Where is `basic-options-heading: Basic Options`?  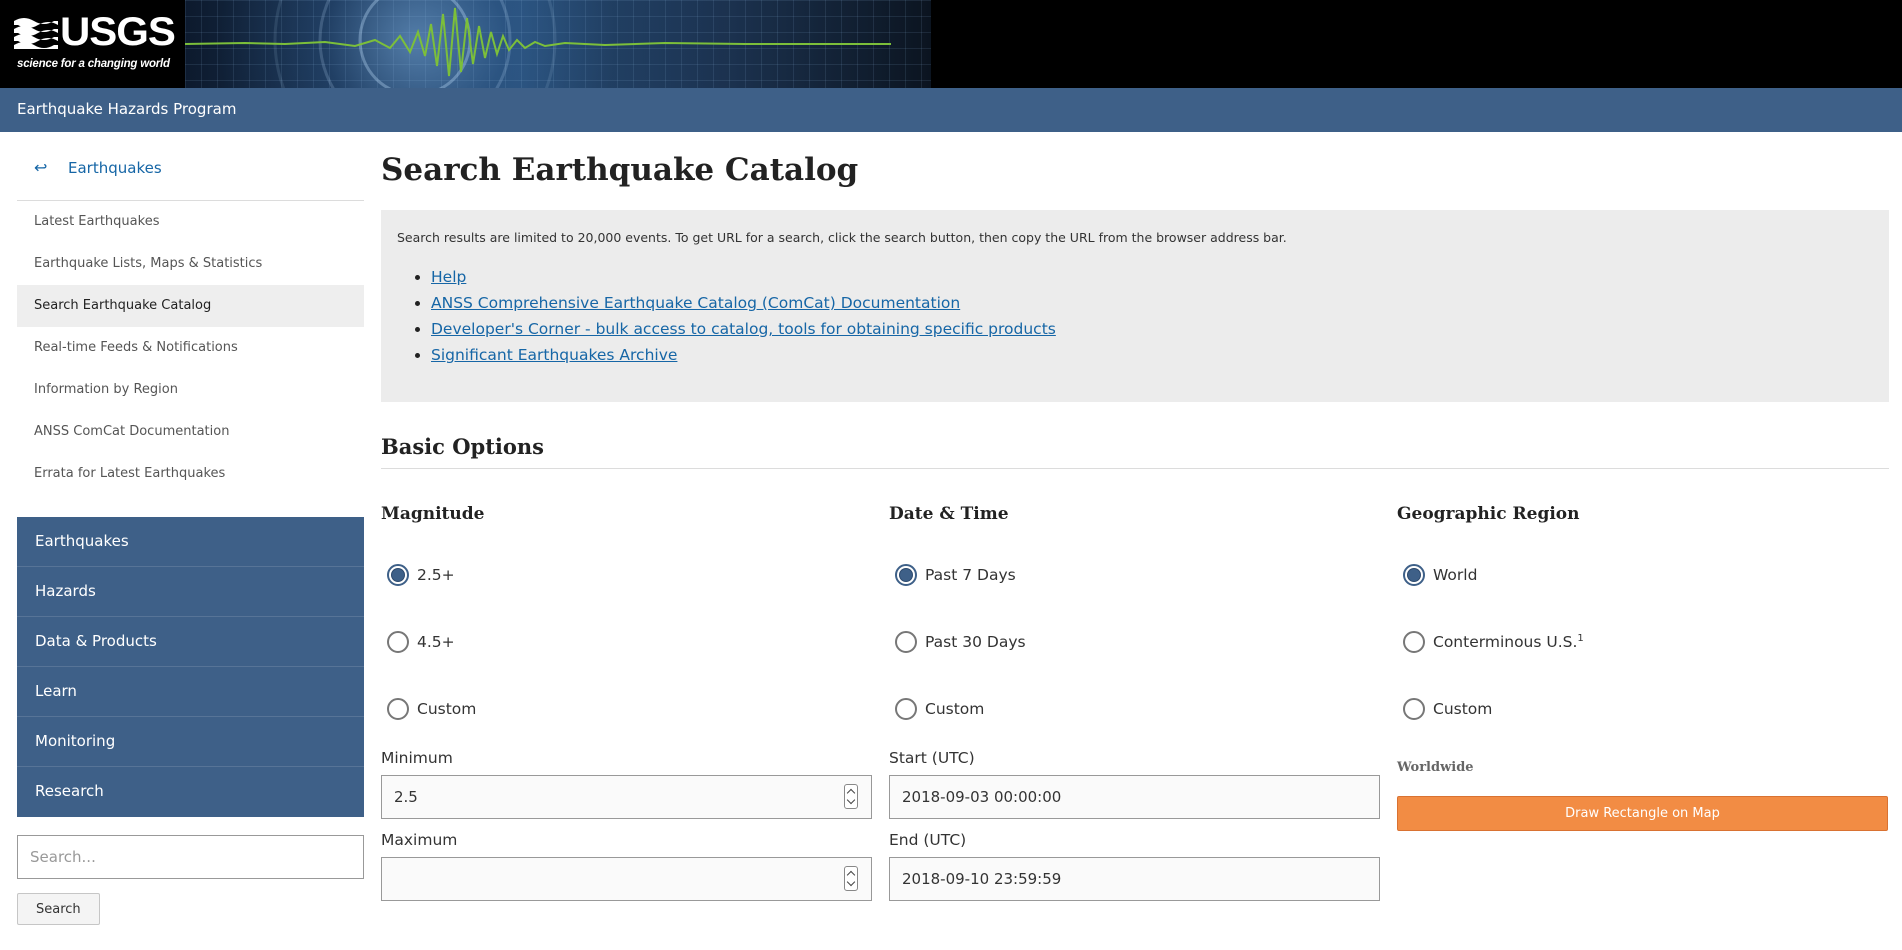 basic-options-heading: Basic Options is located at coordinates (463, 446).